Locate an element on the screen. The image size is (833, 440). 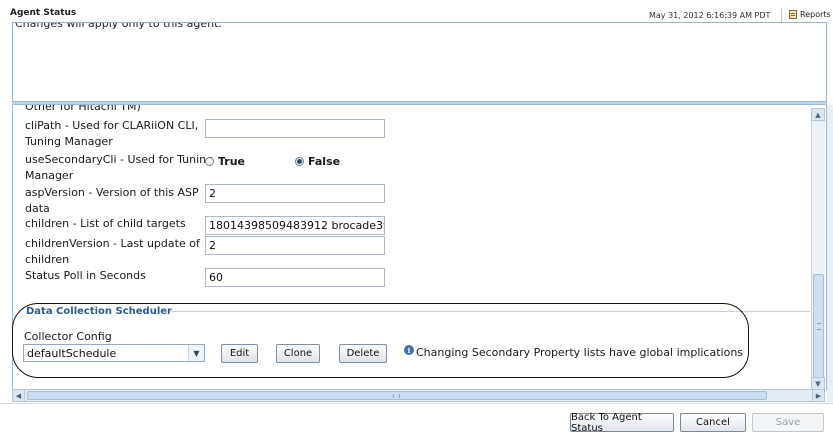
scroll-left-arrow-icon: ◀ is located at coordinates (18, 395).